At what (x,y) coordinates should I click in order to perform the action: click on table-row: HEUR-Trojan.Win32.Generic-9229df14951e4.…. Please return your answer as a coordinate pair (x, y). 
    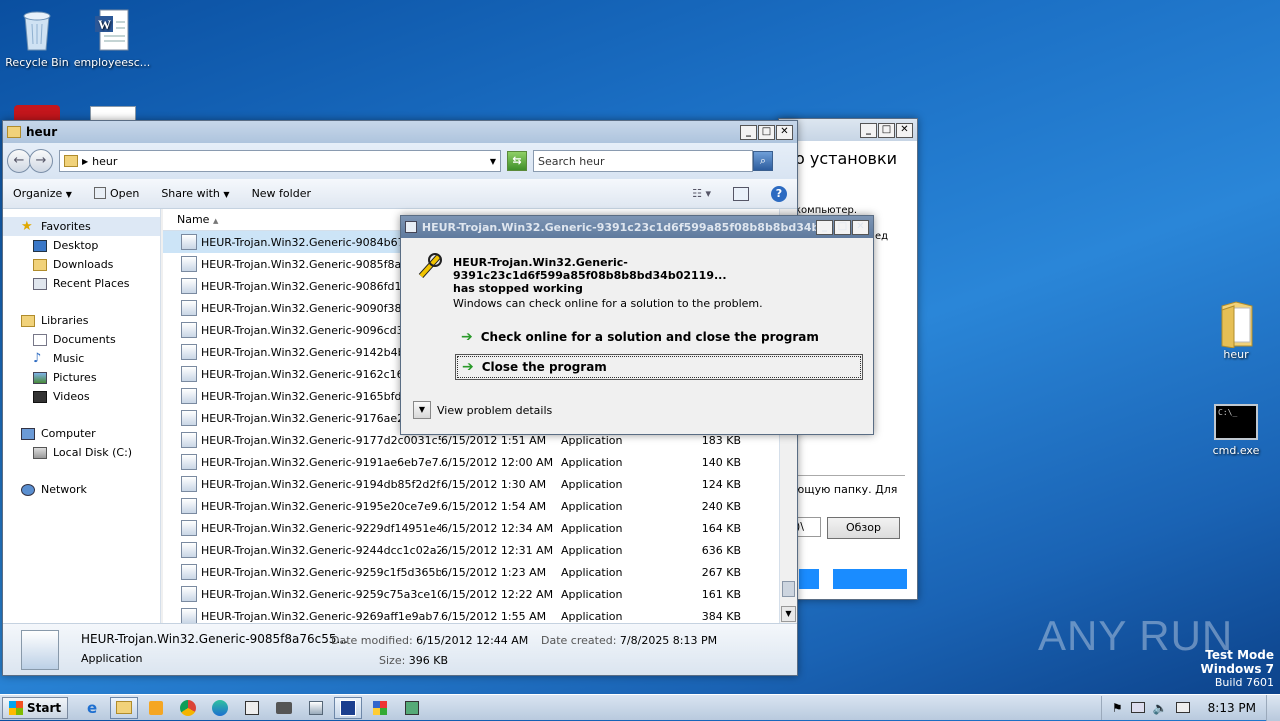
    Looking at the image, I should click on (471, 528).